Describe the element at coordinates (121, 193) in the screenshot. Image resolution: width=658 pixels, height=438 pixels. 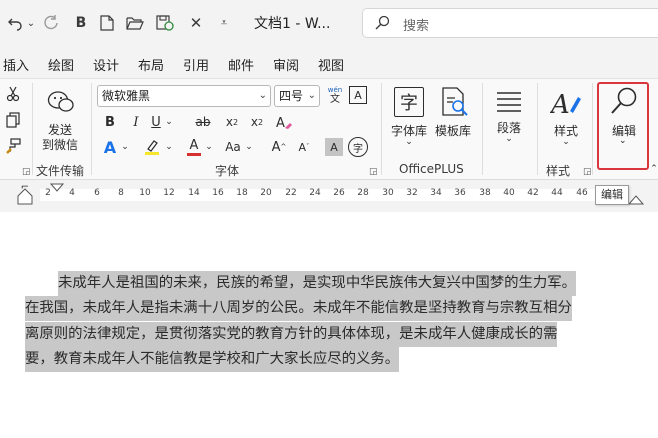
I see `ruler-number: 8` at that location.